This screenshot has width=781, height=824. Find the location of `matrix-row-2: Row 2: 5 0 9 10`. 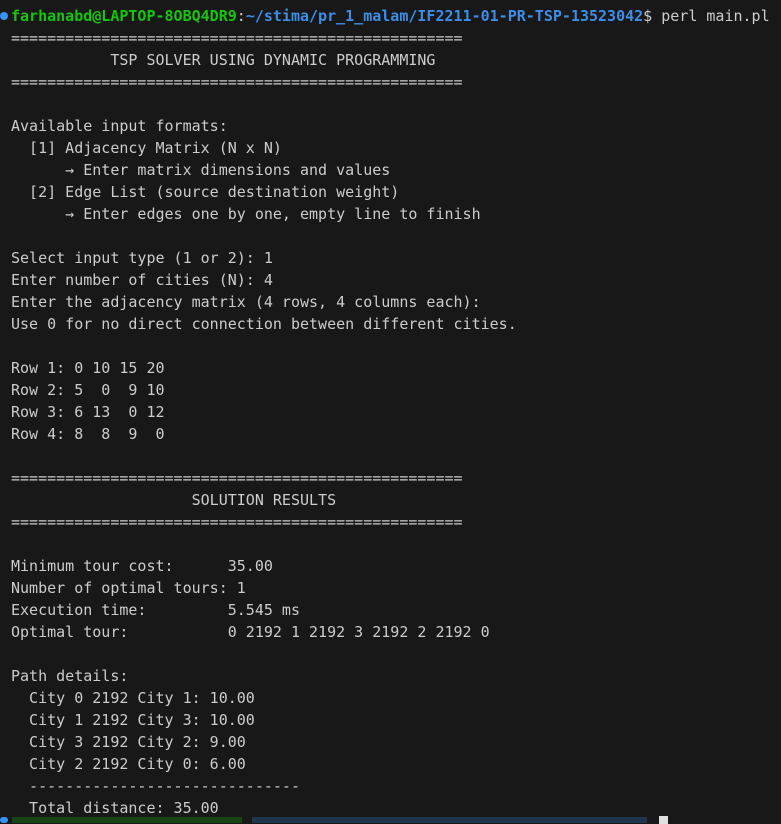

matrix-row-2: Row 2: 5 0 9 10 is located at coordinates (88, 390).